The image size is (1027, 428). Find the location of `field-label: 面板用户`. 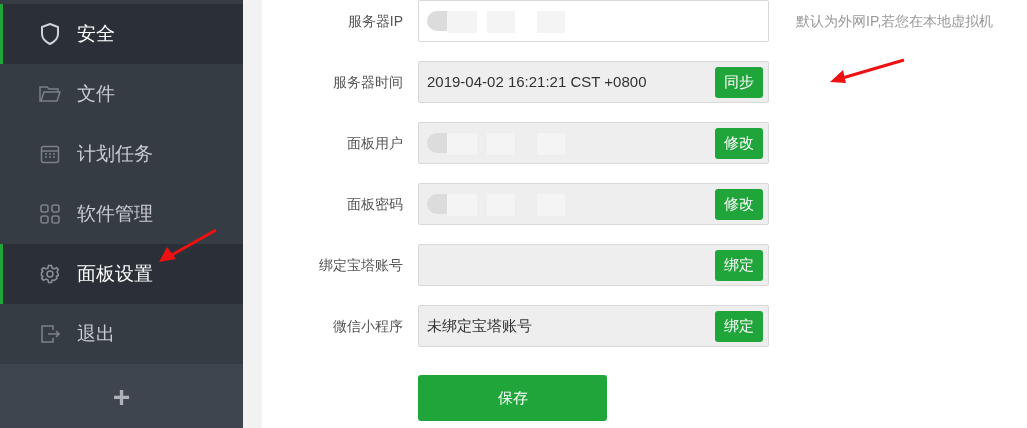

field-label: 面板用户 is located at coordinates (375, 143).